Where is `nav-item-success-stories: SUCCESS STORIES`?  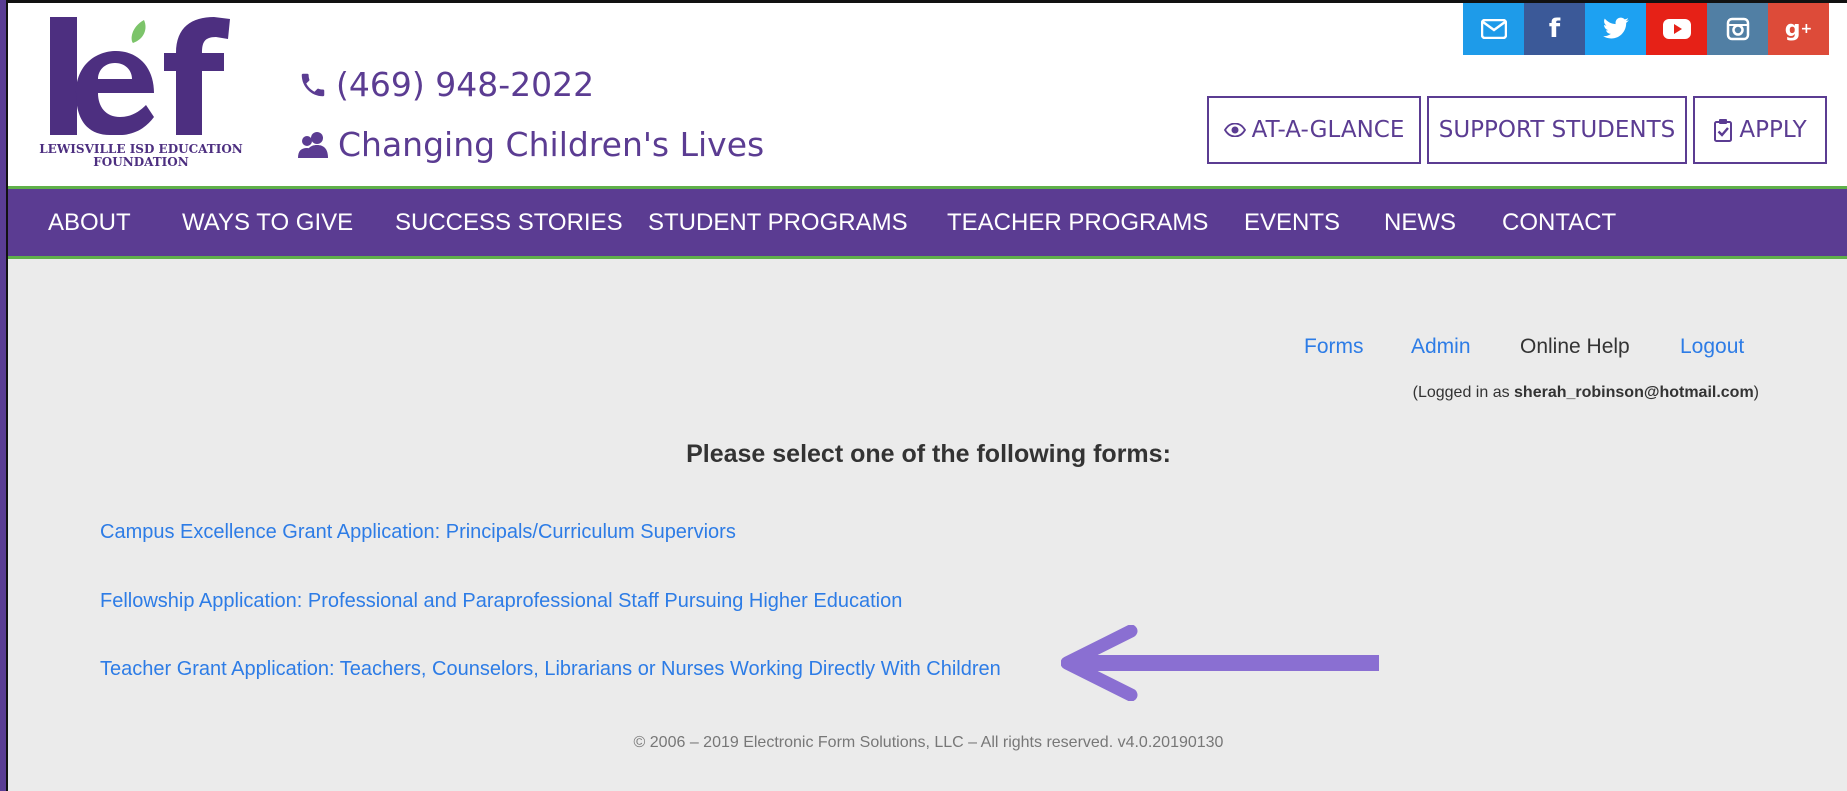 nav-item-success-stories: SUCCESS STORIES is located at coordinates (509, 222).